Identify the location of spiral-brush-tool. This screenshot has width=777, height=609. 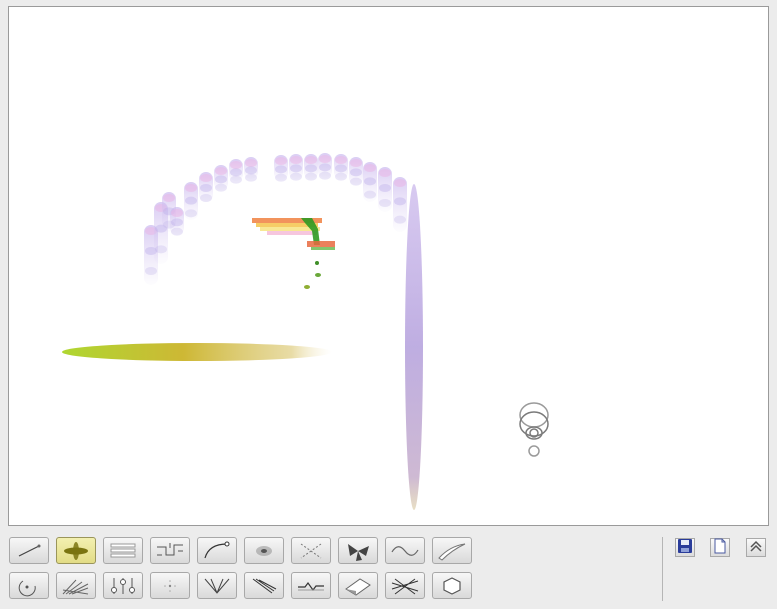
(29, 585).